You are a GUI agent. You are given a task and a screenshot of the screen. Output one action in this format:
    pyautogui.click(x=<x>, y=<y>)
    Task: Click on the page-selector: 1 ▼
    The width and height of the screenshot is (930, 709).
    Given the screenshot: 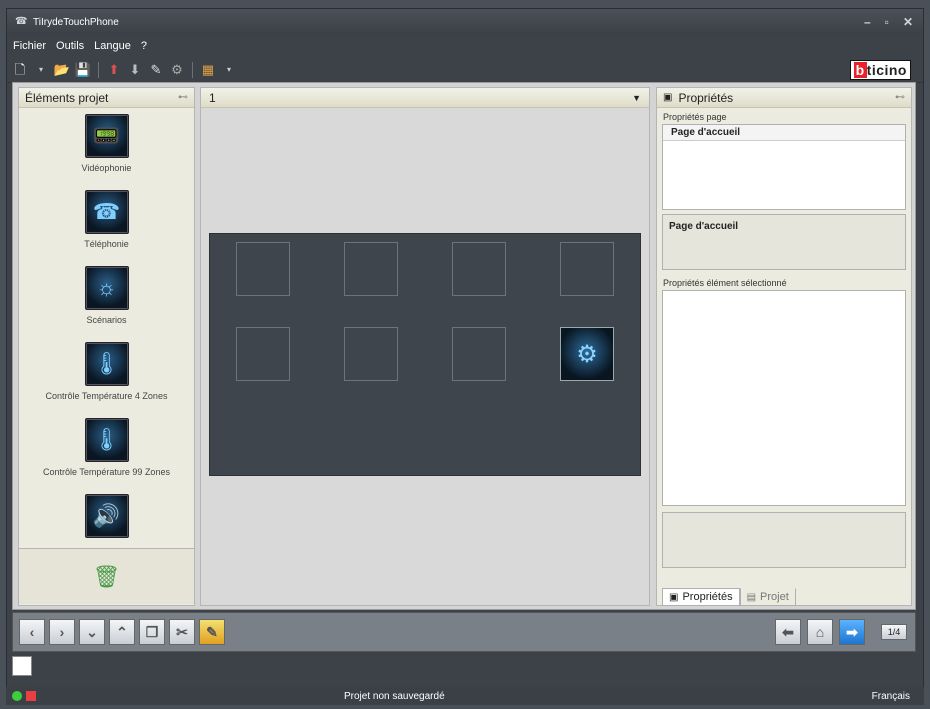 What is the action you would take?
    pyautogui.click(x=425, y=98)
    